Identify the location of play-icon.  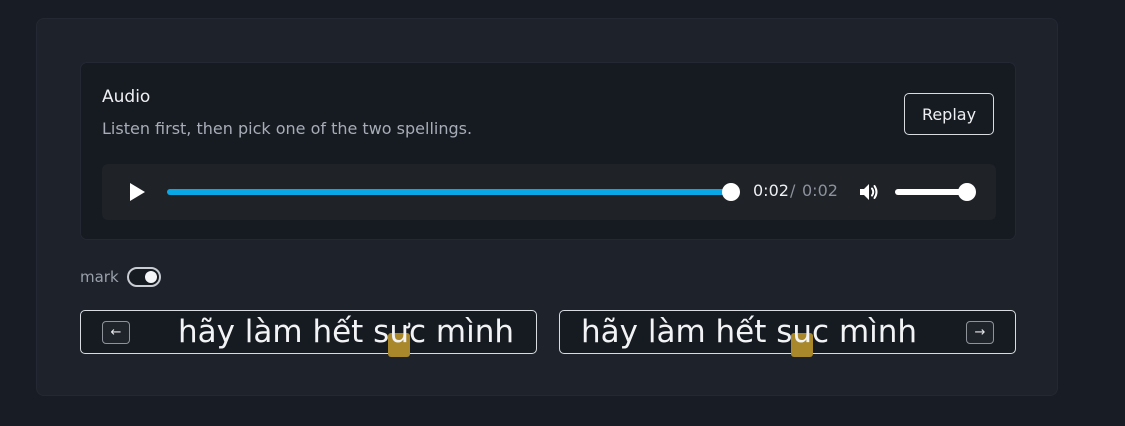
(137, 192).